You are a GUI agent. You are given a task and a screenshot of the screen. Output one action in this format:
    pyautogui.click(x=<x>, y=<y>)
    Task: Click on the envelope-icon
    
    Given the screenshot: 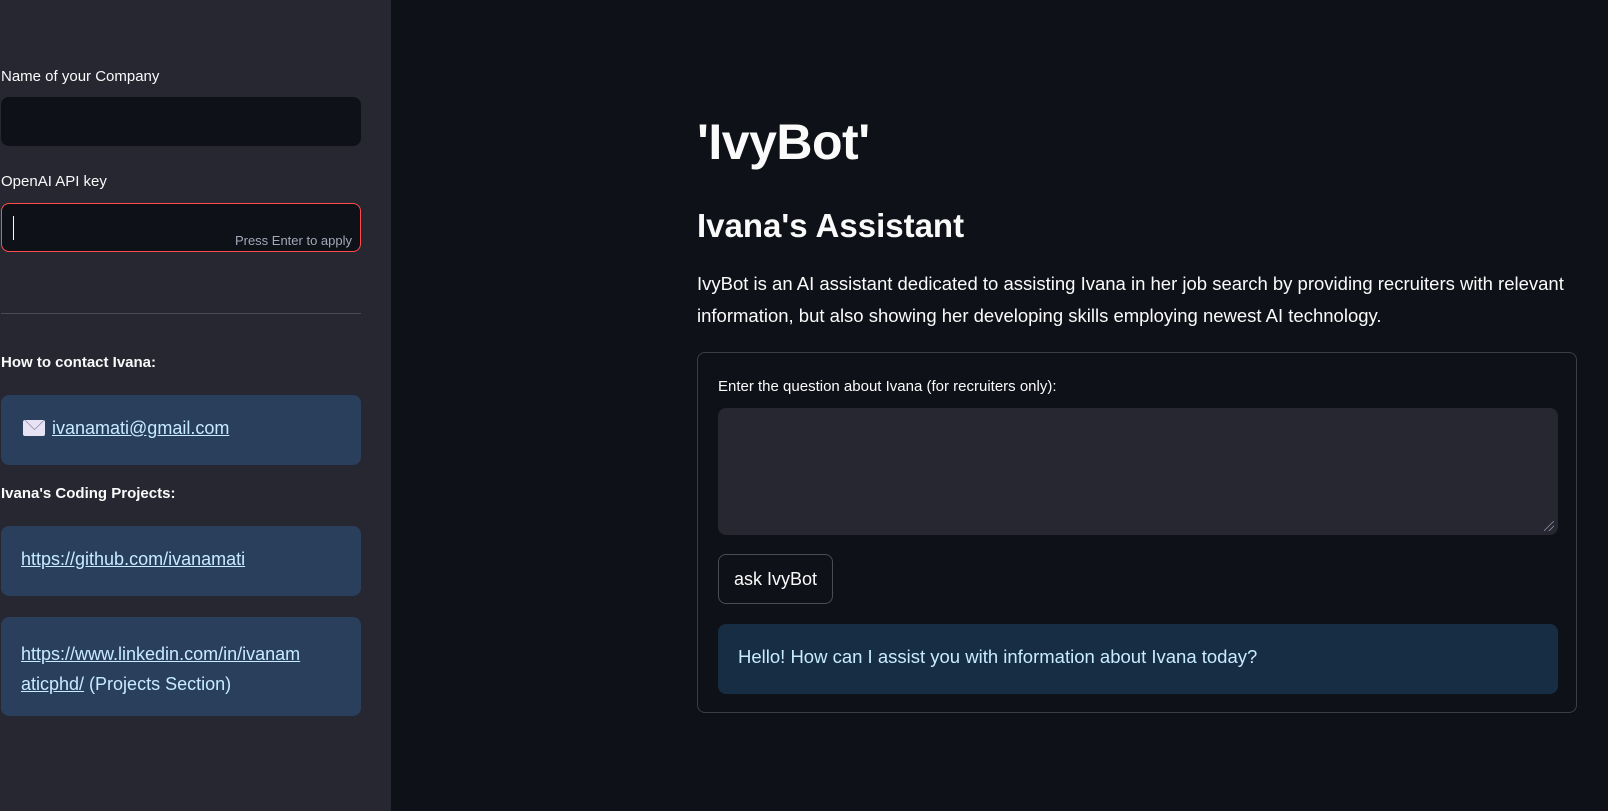 What is the action you would take?
    pyautogui.click(x=34, y=428)
    